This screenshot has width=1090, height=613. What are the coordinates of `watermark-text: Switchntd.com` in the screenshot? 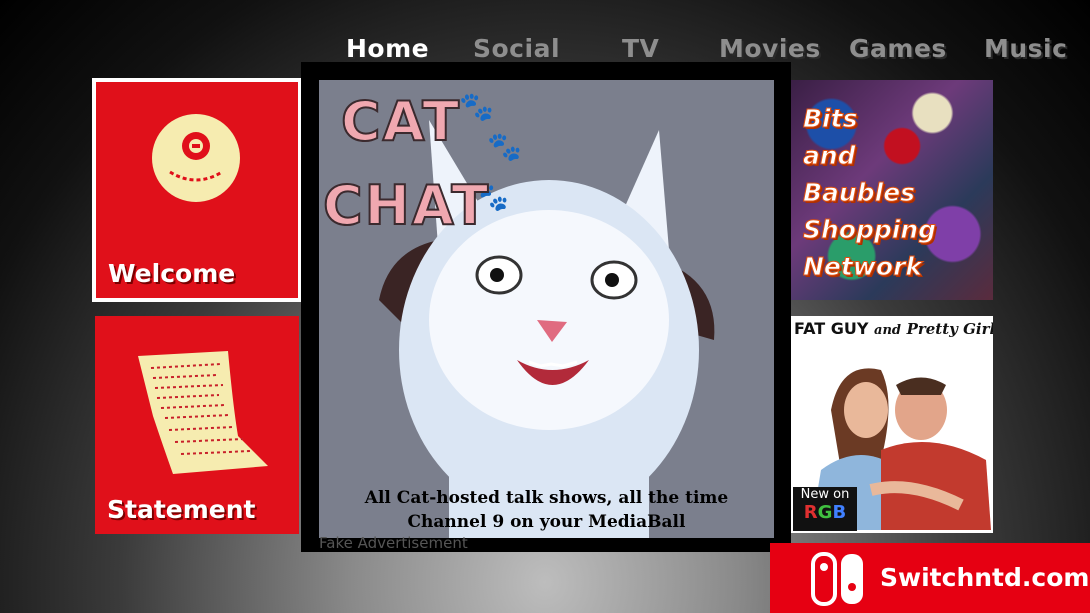 It's located at (985, 577).